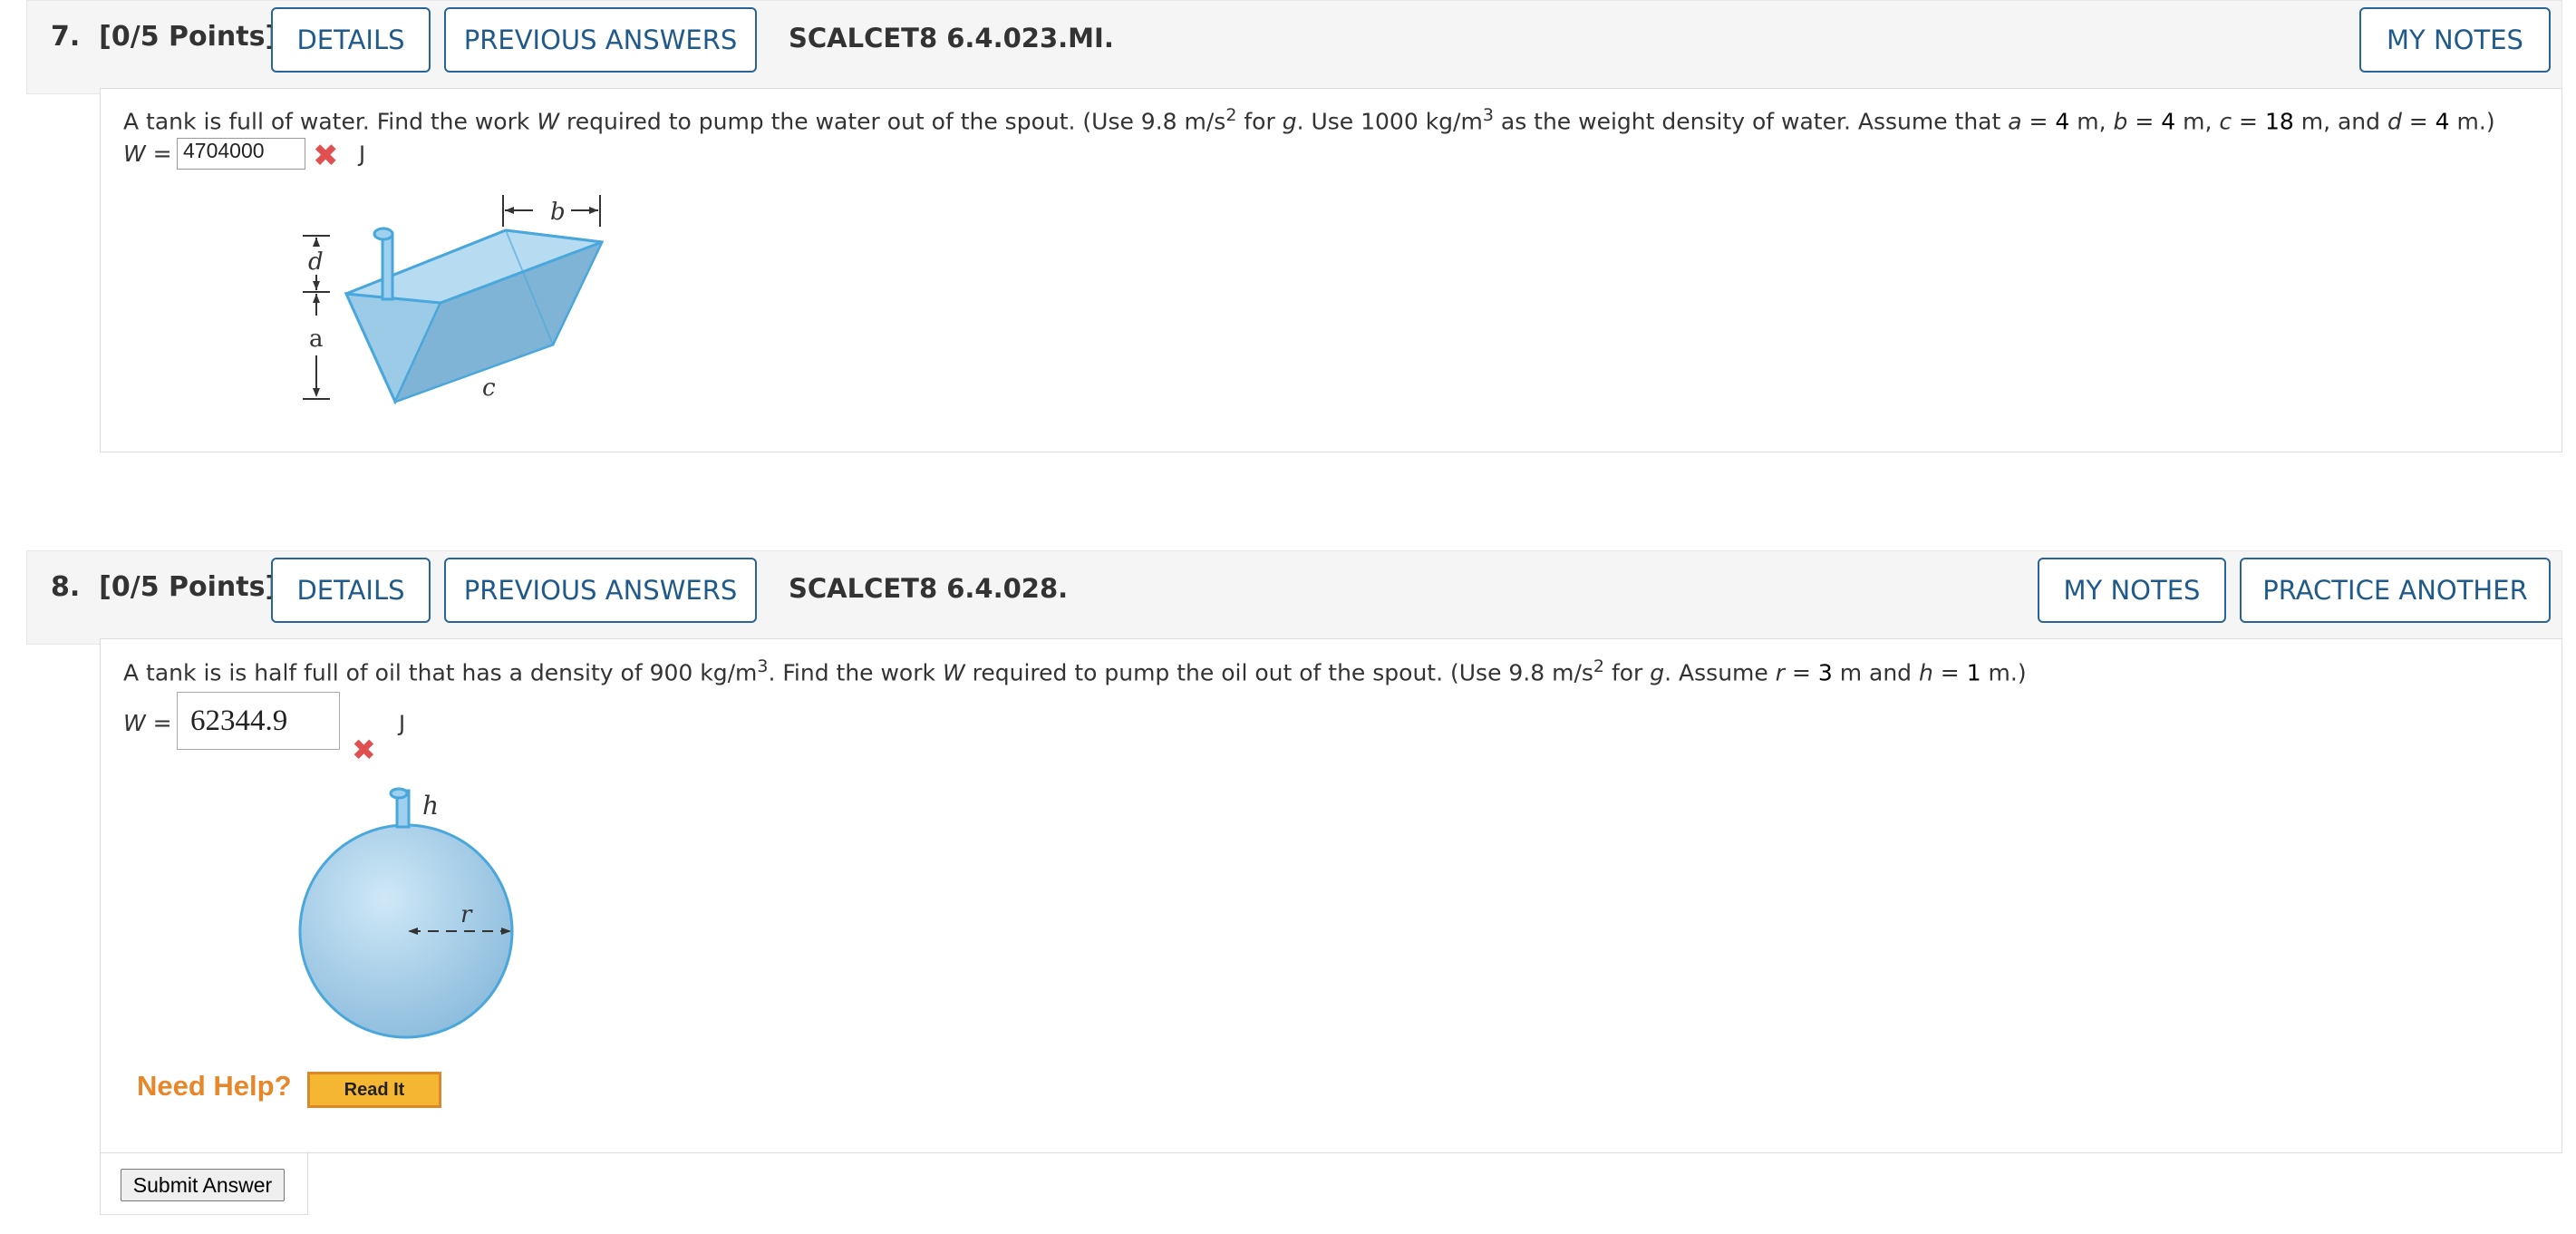 Image resolution: width=2576 pixels, height=1234 pixels. I want to click on figure-label-a: a, so click(316, 339).